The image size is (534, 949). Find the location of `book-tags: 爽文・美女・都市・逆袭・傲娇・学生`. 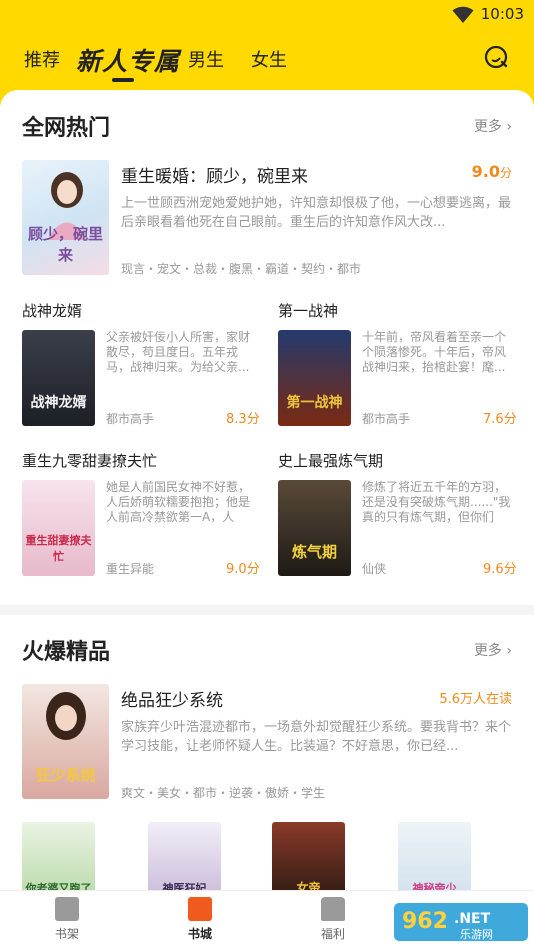

book-tags: 爽文・美女・都市・逆袭・傲娇・学生 is located at coordinates (223, 793).